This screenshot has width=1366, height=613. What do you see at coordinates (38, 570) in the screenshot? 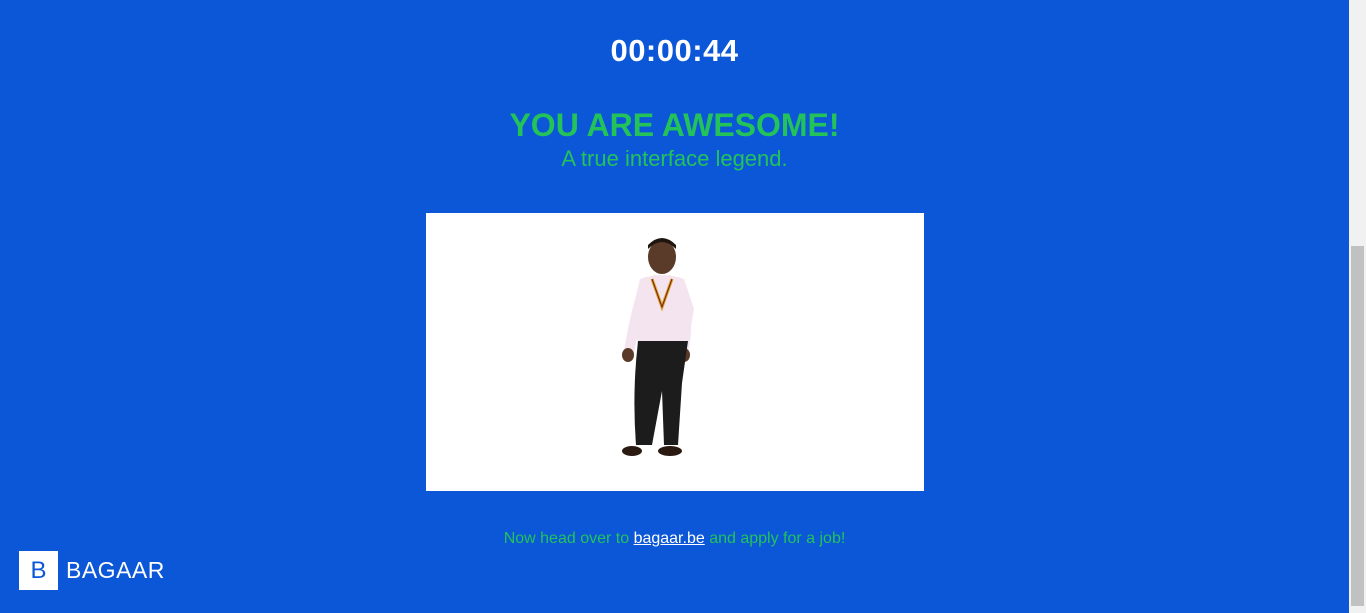
I see `logo-mark: B` at bounding box center [38, 570].